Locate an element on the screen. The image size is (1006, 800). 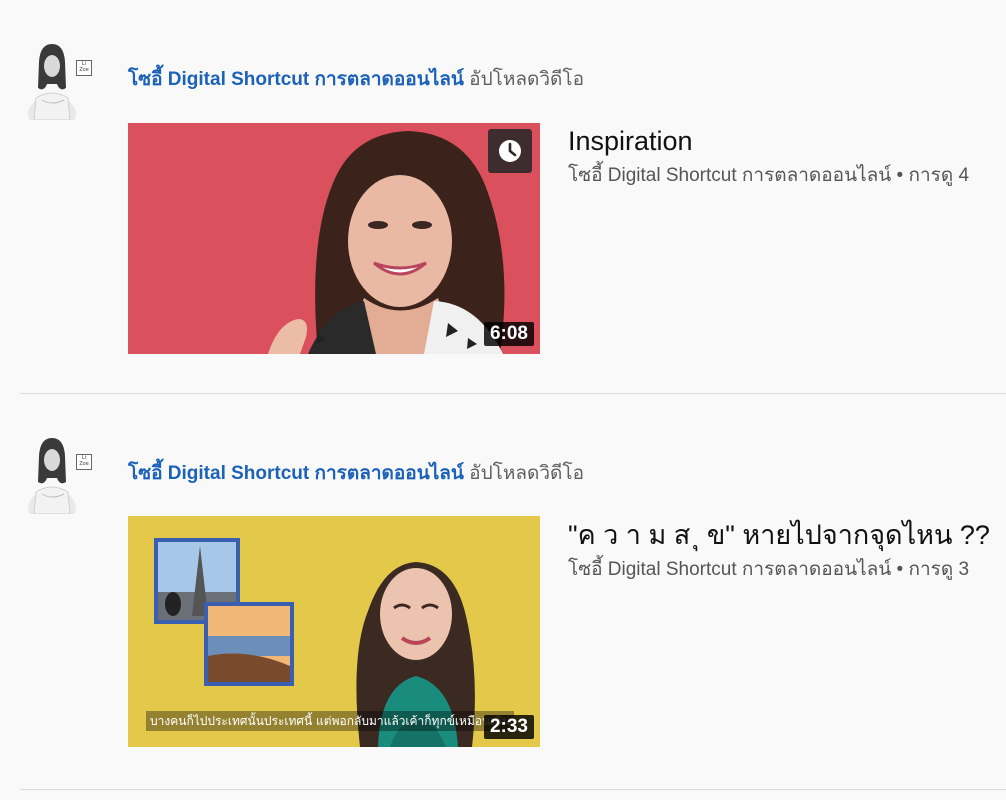
video-thumbnail: 6:08 is located at coordinates (334, 238).